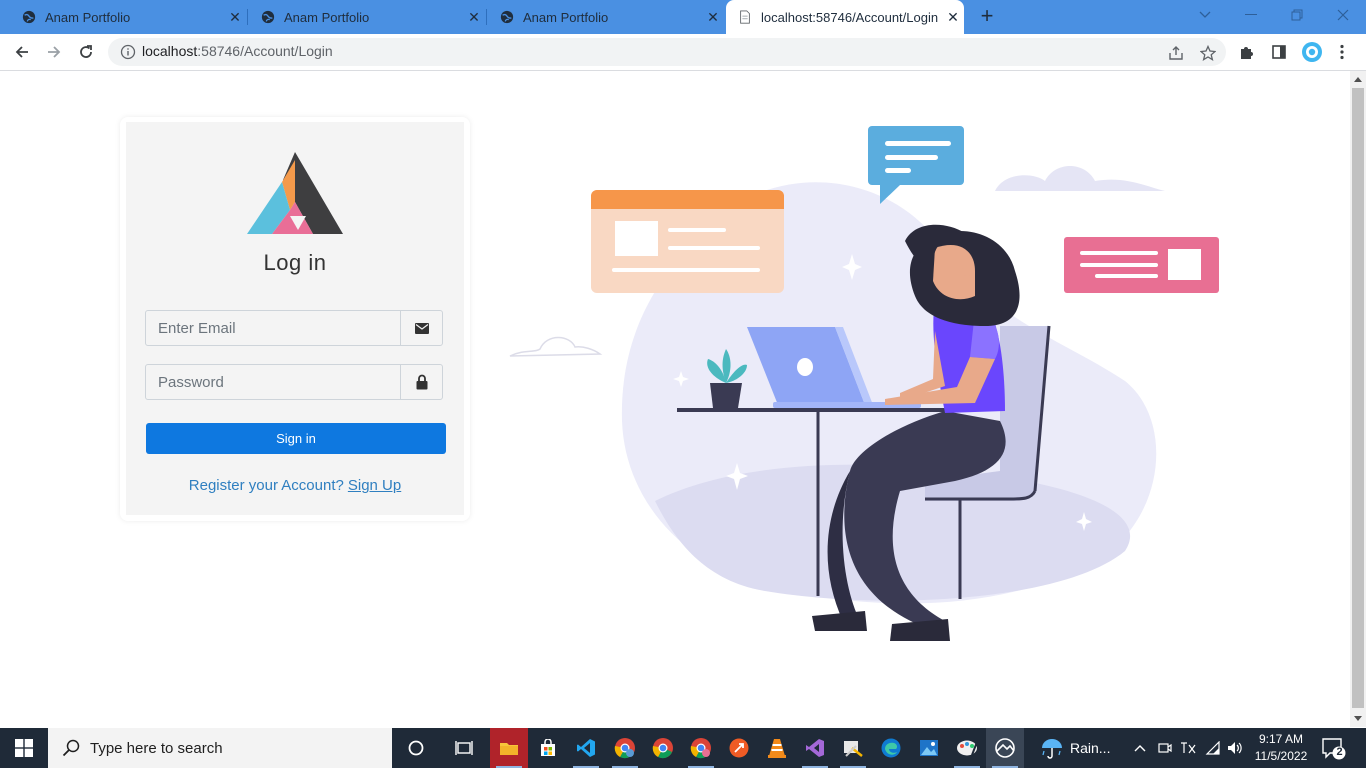 Image resolution: width=1366 pixels, height=768 pixels. What do you see at coordinates (929, 748) in the screenshot?
I see `photos-icon` at bounding box center [929, 748].